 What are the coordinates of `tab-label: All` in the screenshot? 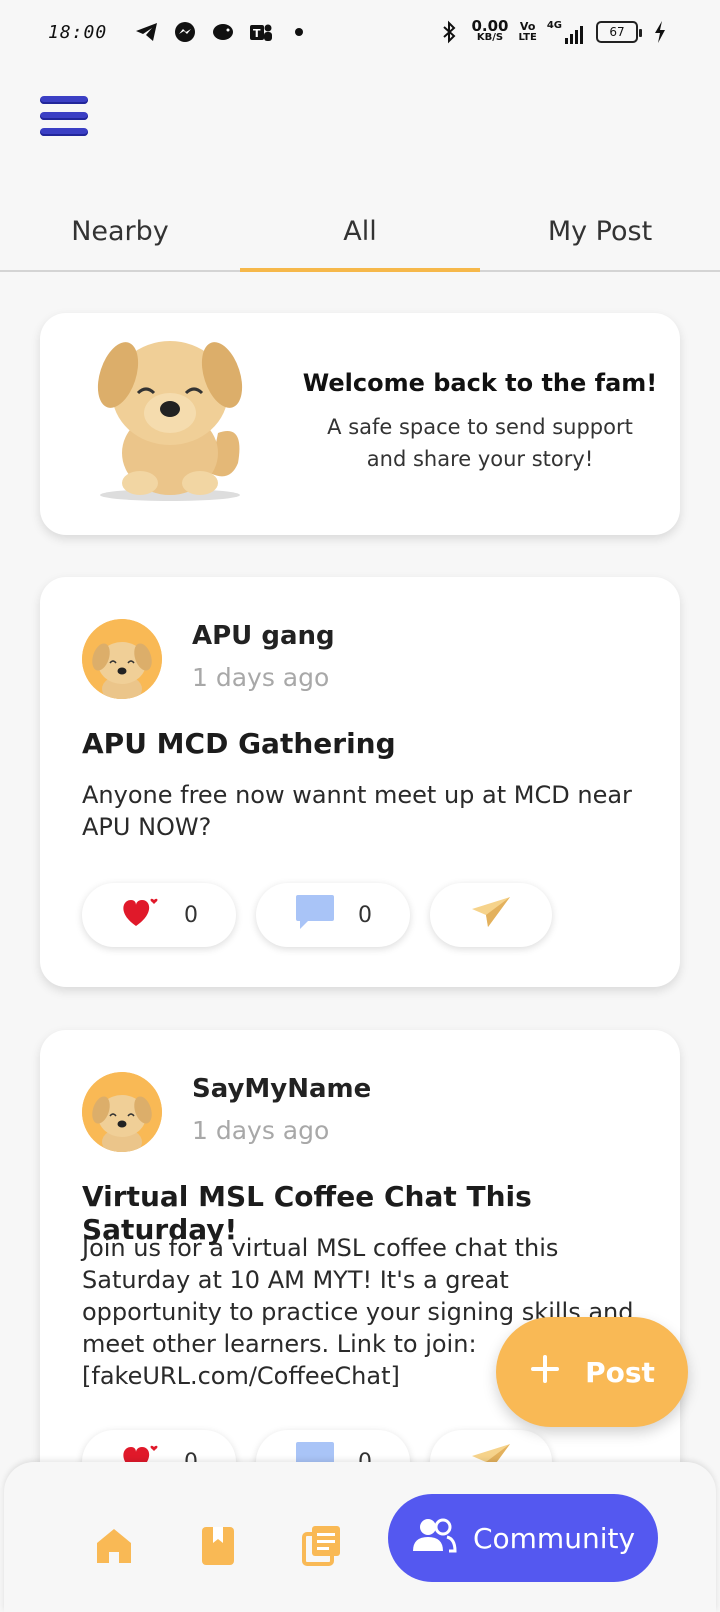 It's located at (360, 231).